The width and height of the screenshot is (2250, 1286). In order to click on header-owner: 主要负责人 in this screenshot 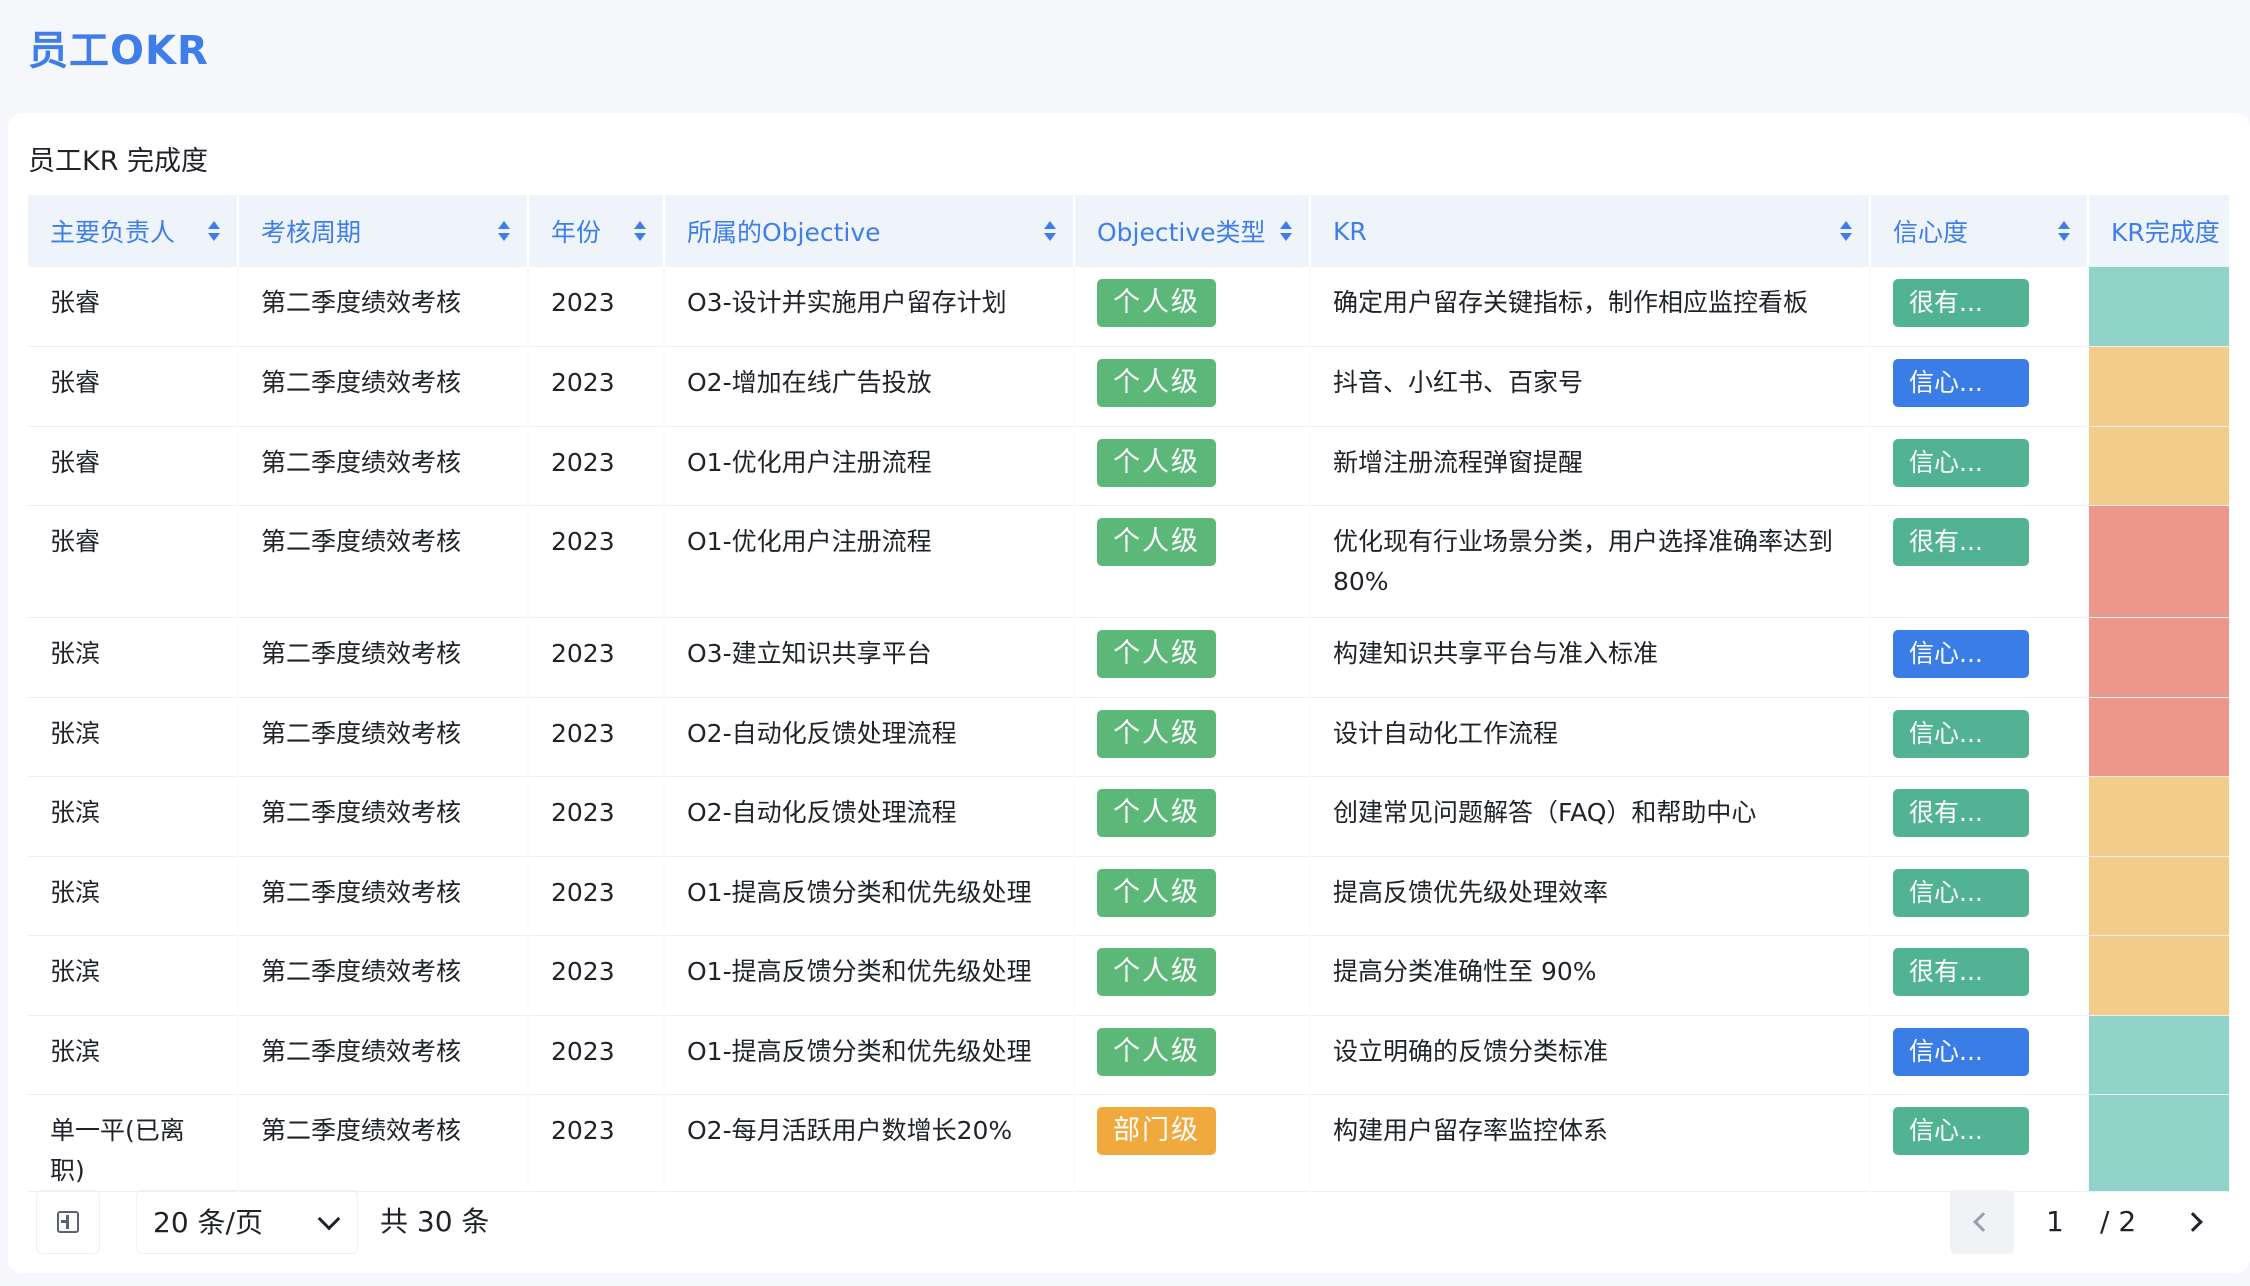, I will do `click(133, 231)`.